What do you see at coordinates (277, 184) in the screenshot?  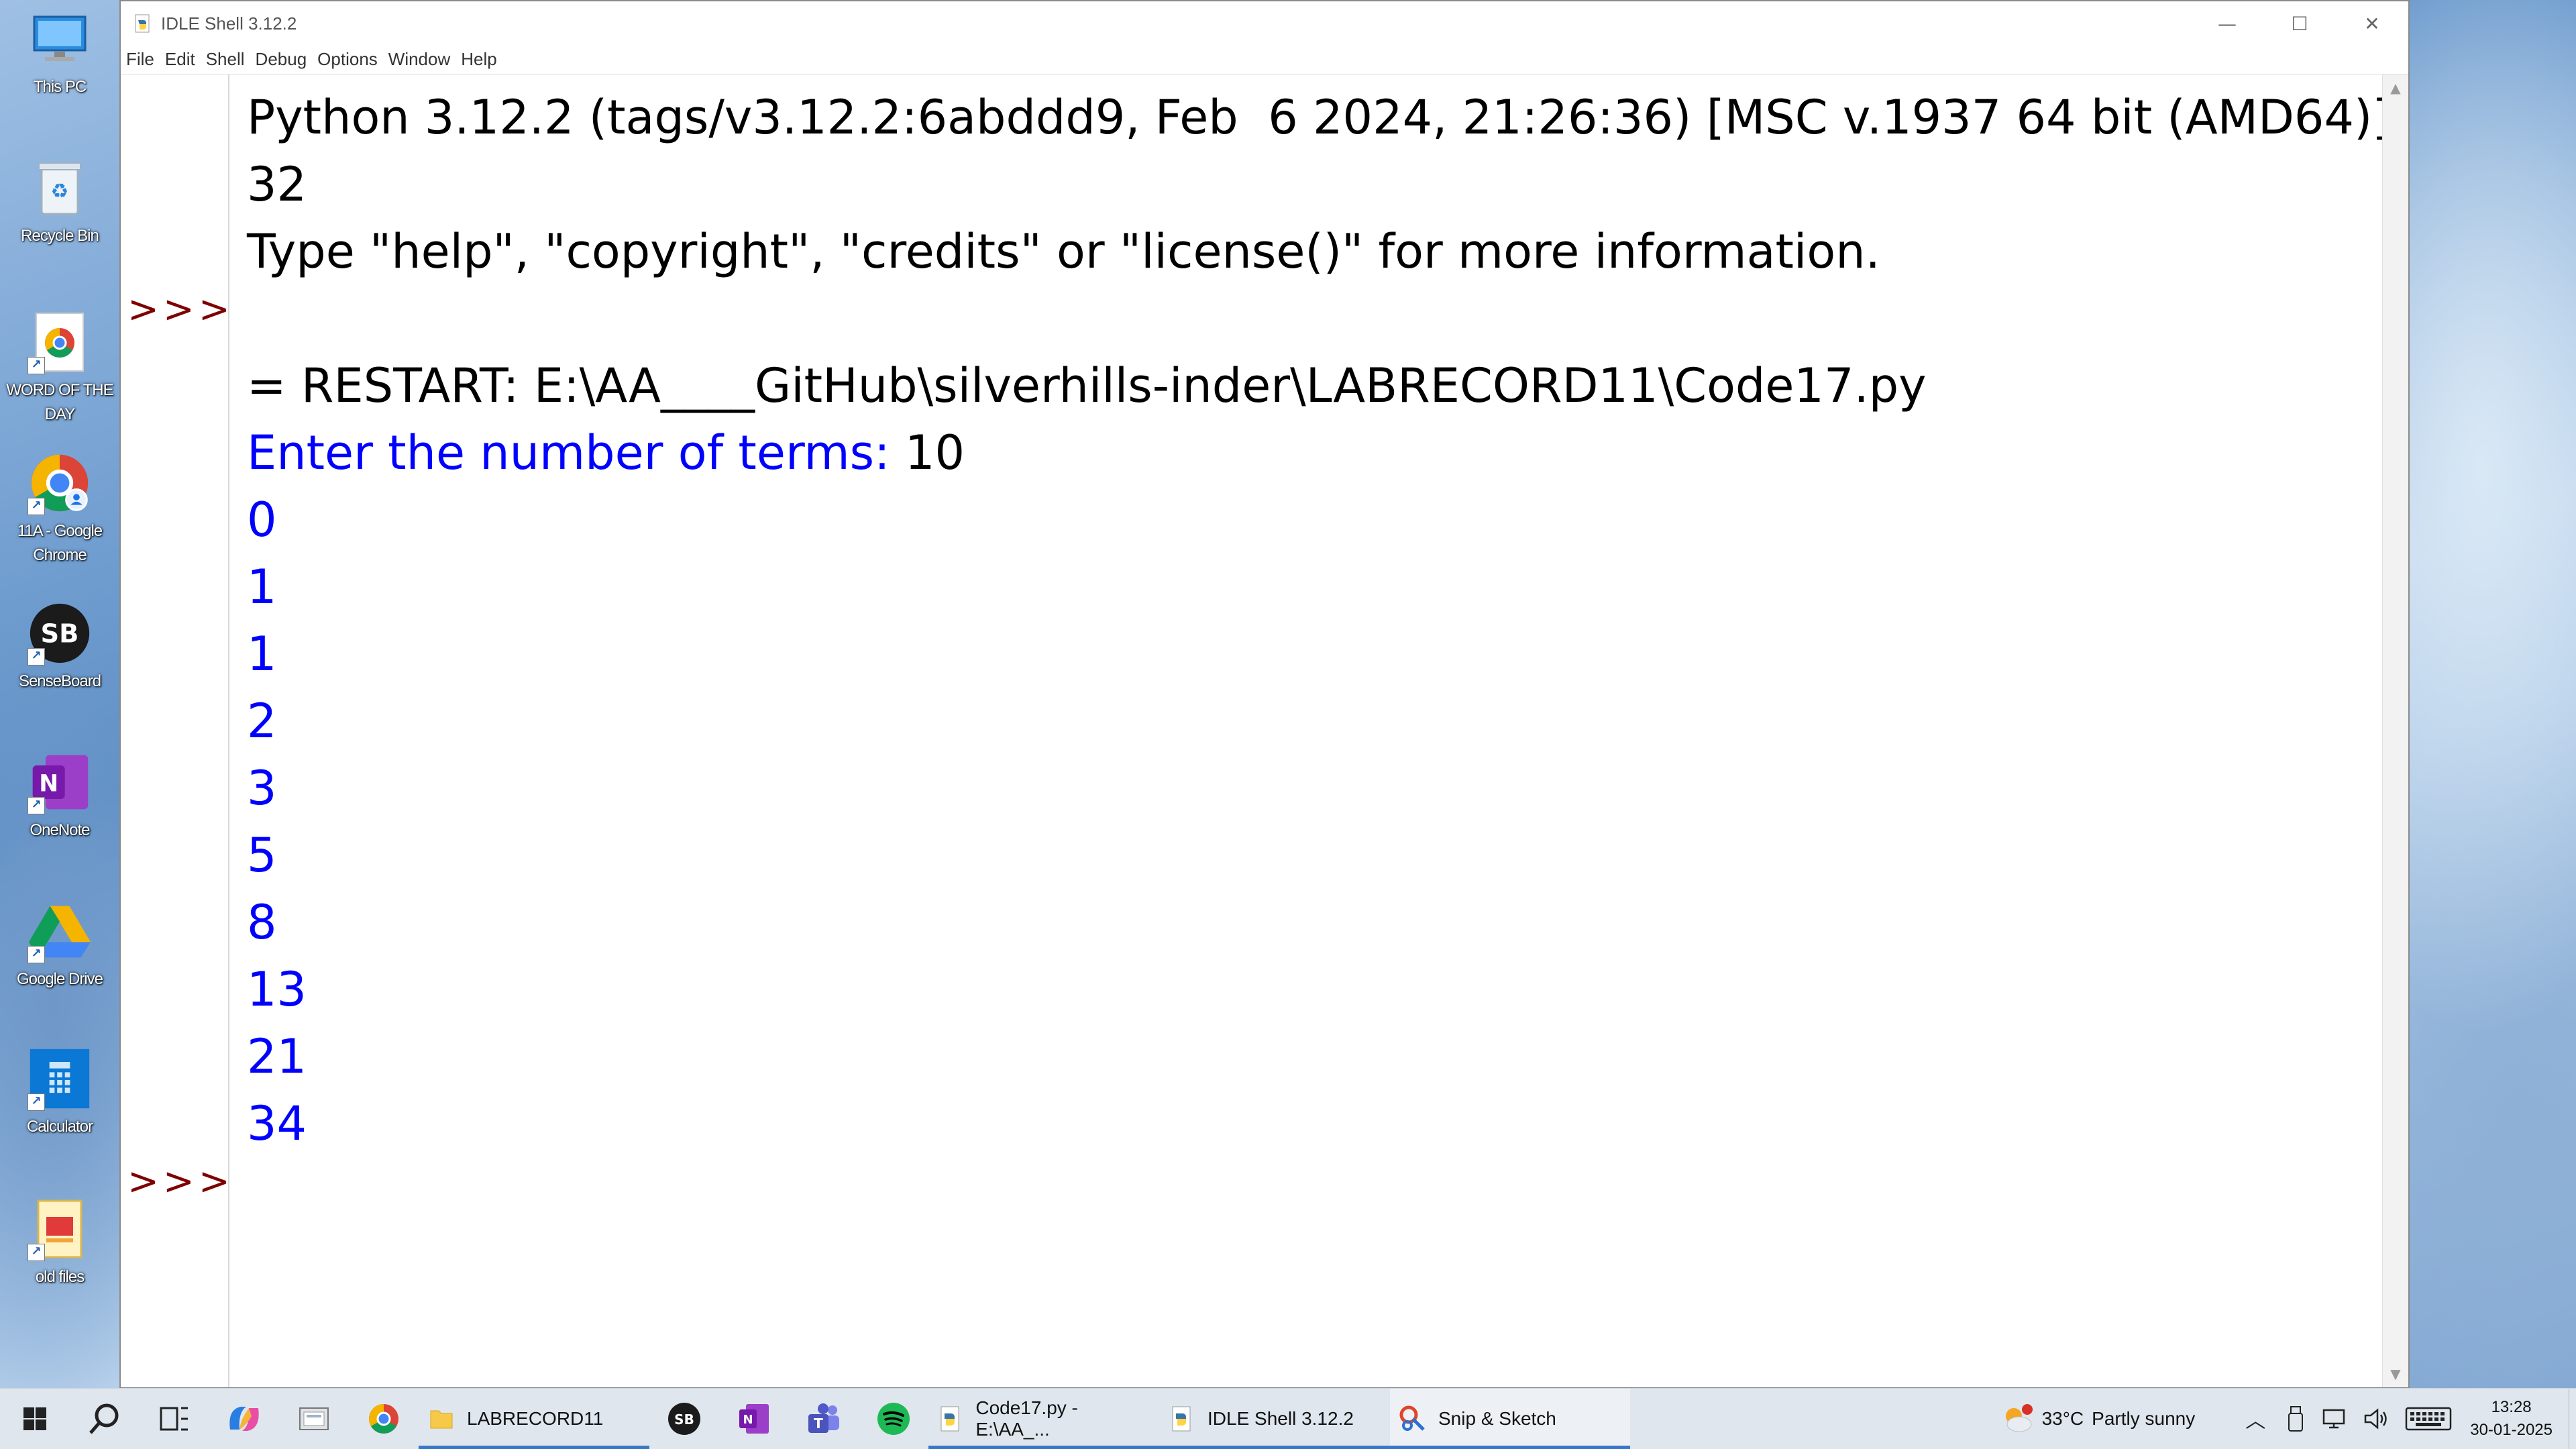 I see `banner-line: 32` at bounding box center [277, 184].